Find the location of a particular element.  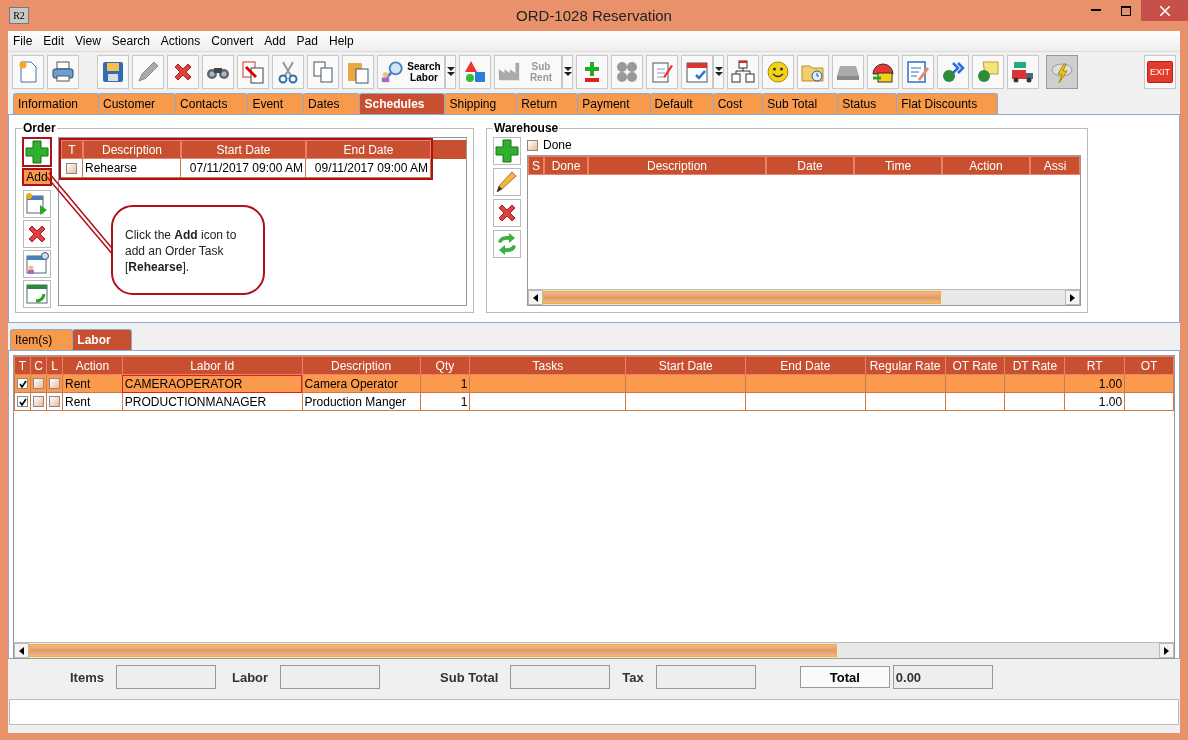

tab: Return is located at coordinates (547, 103).